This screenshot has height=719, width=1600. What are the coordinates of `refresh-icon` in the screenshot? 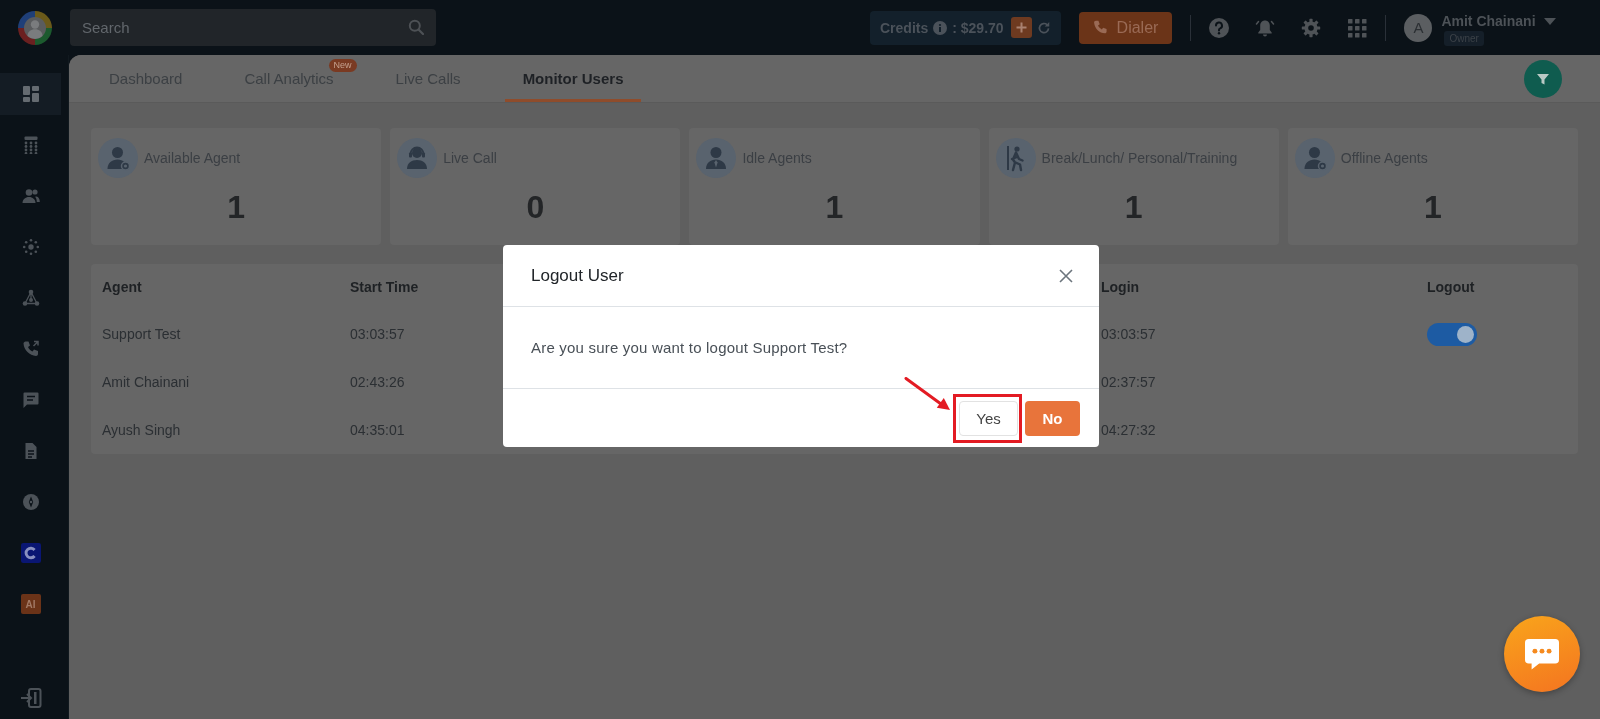 It's located at (1043, 27).